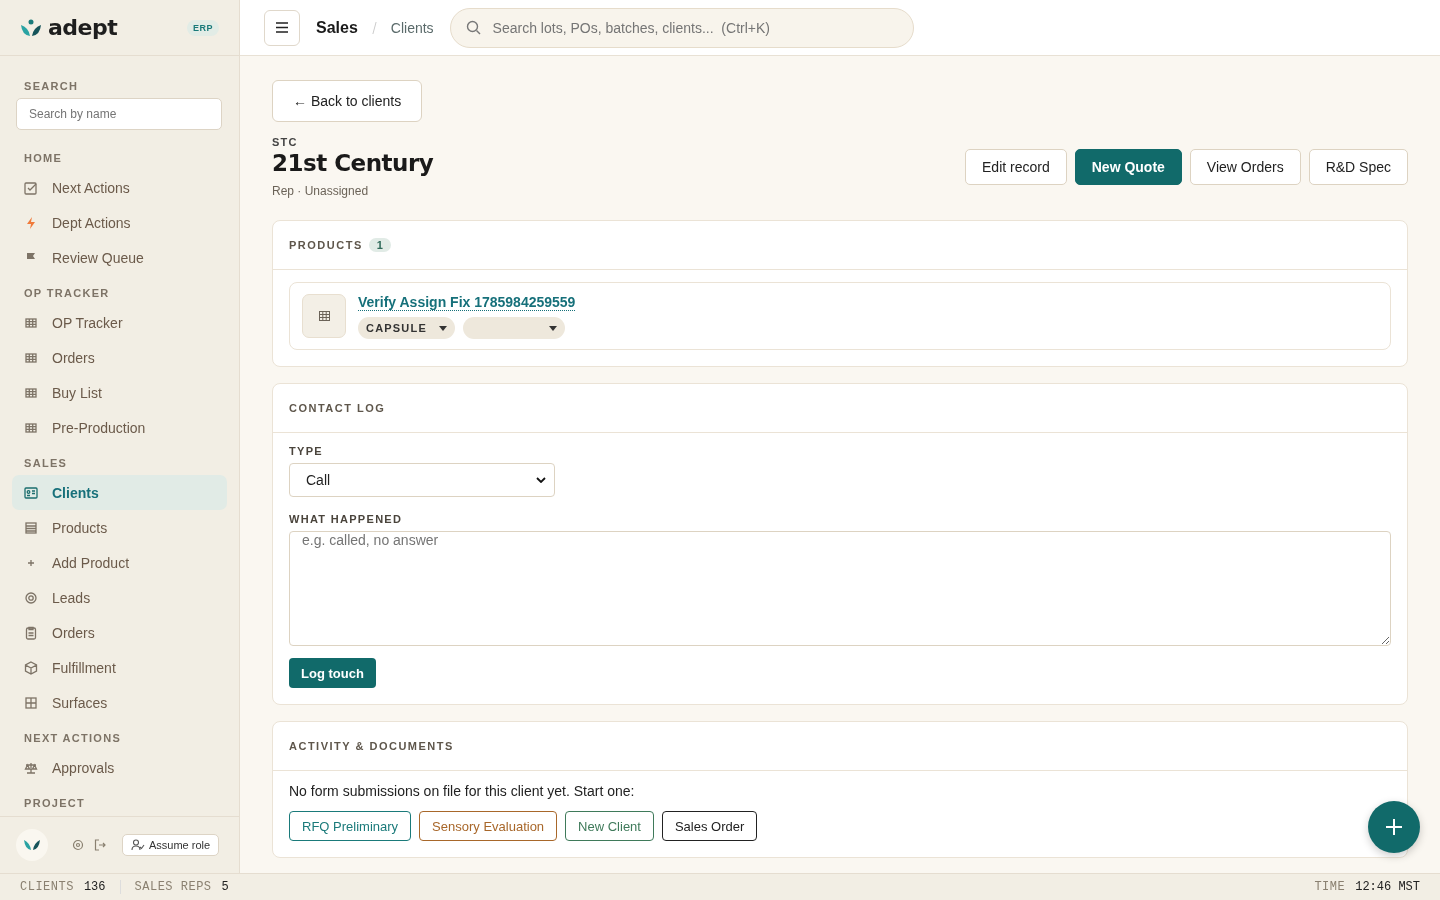 The image size is (1440, 900). What do you see at coordinates (119, 322) in the screenshot?
I see `sidebar-item: OP Tracker` at bounding box center [119, 322].